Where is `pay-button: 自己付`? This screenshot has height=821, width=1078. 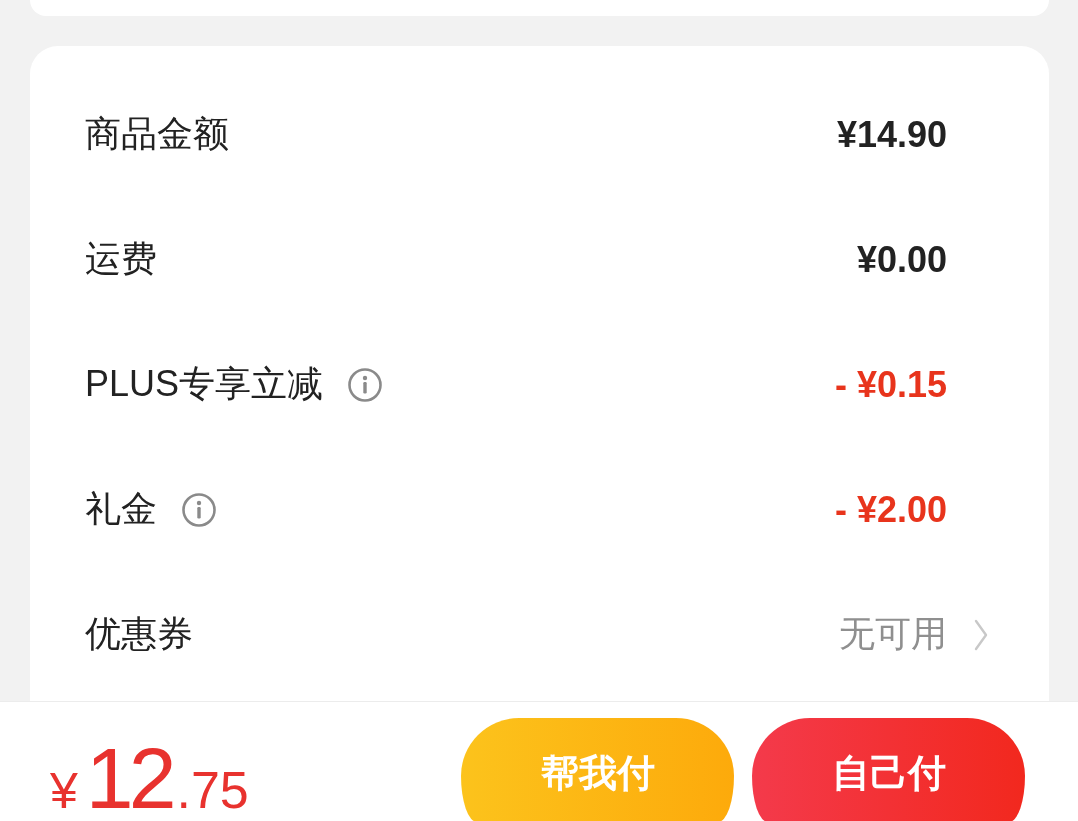 pay-button: 自己付 is located at coordinates (888, 769).